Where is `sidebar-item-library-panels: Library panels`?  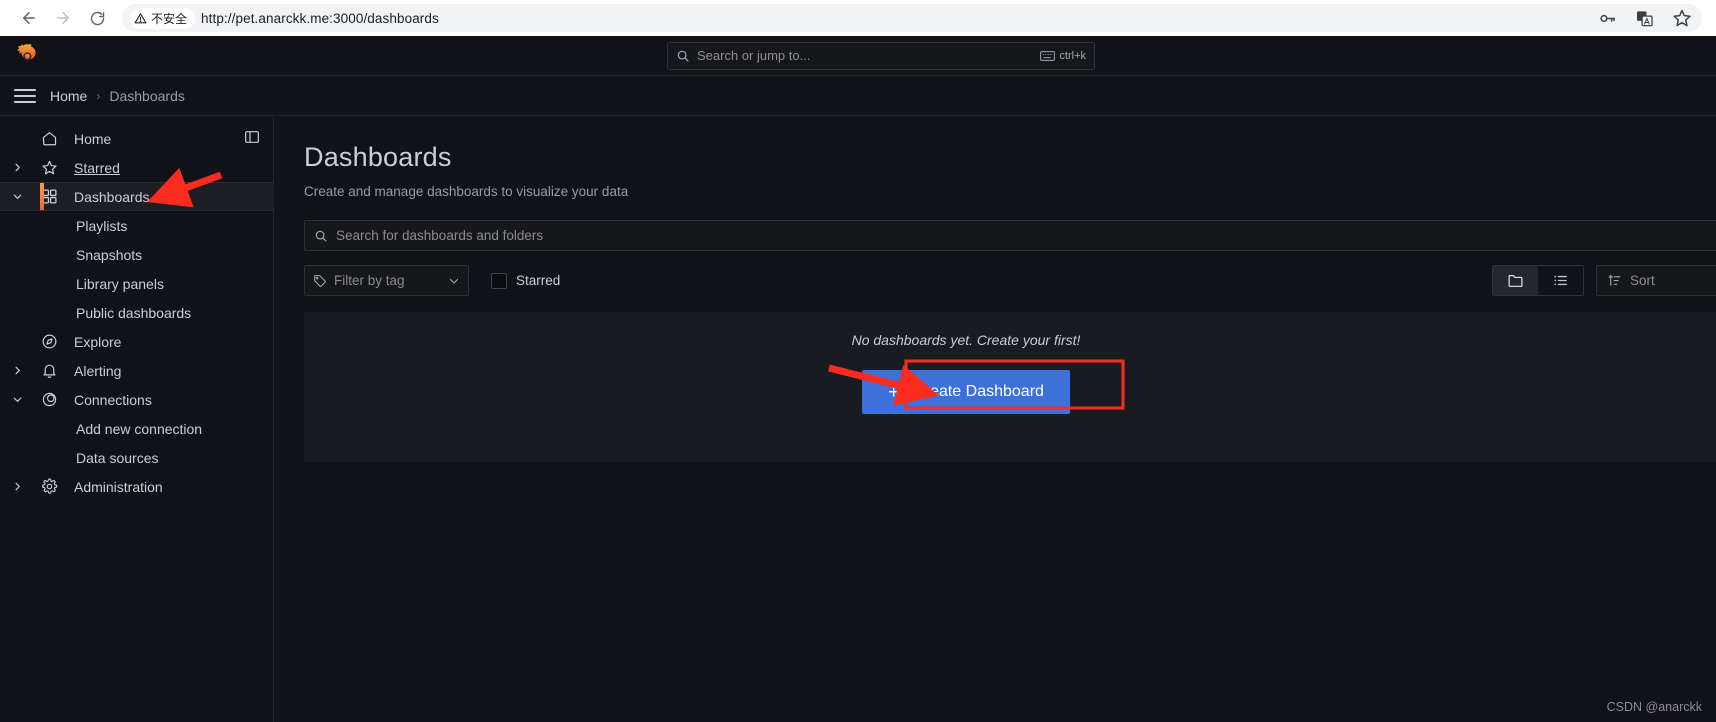
sidebar-item-library-panels: Library panels is located at coordinates (136, 283).